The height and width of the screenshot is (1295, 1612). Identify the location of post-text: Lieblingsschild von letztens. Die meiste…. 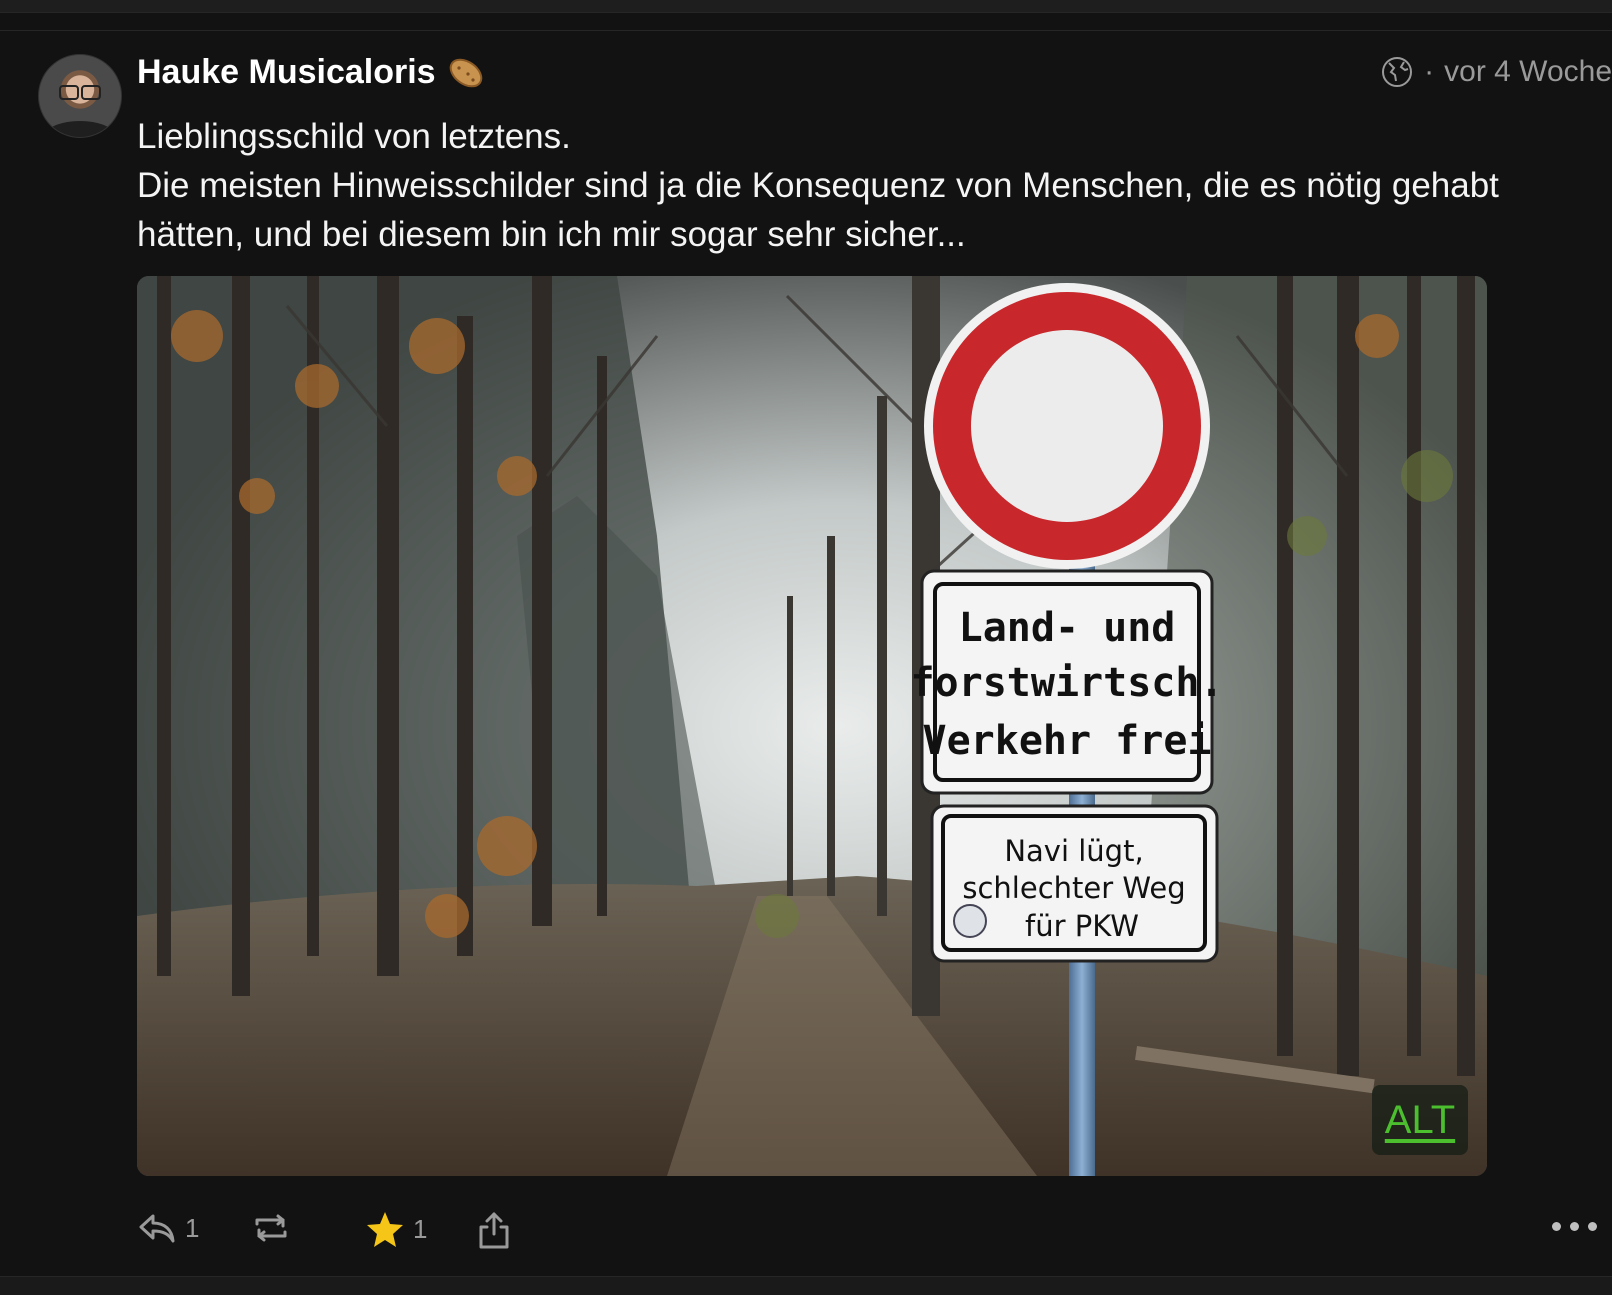
(857, 185).